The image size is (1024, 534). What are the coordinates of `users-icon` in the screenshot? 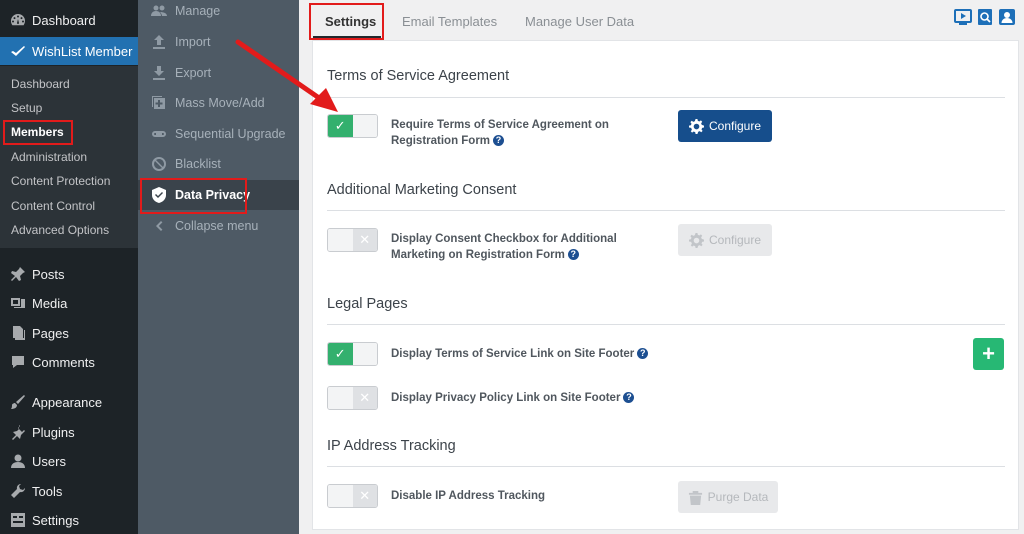 It's located at (159, 11).